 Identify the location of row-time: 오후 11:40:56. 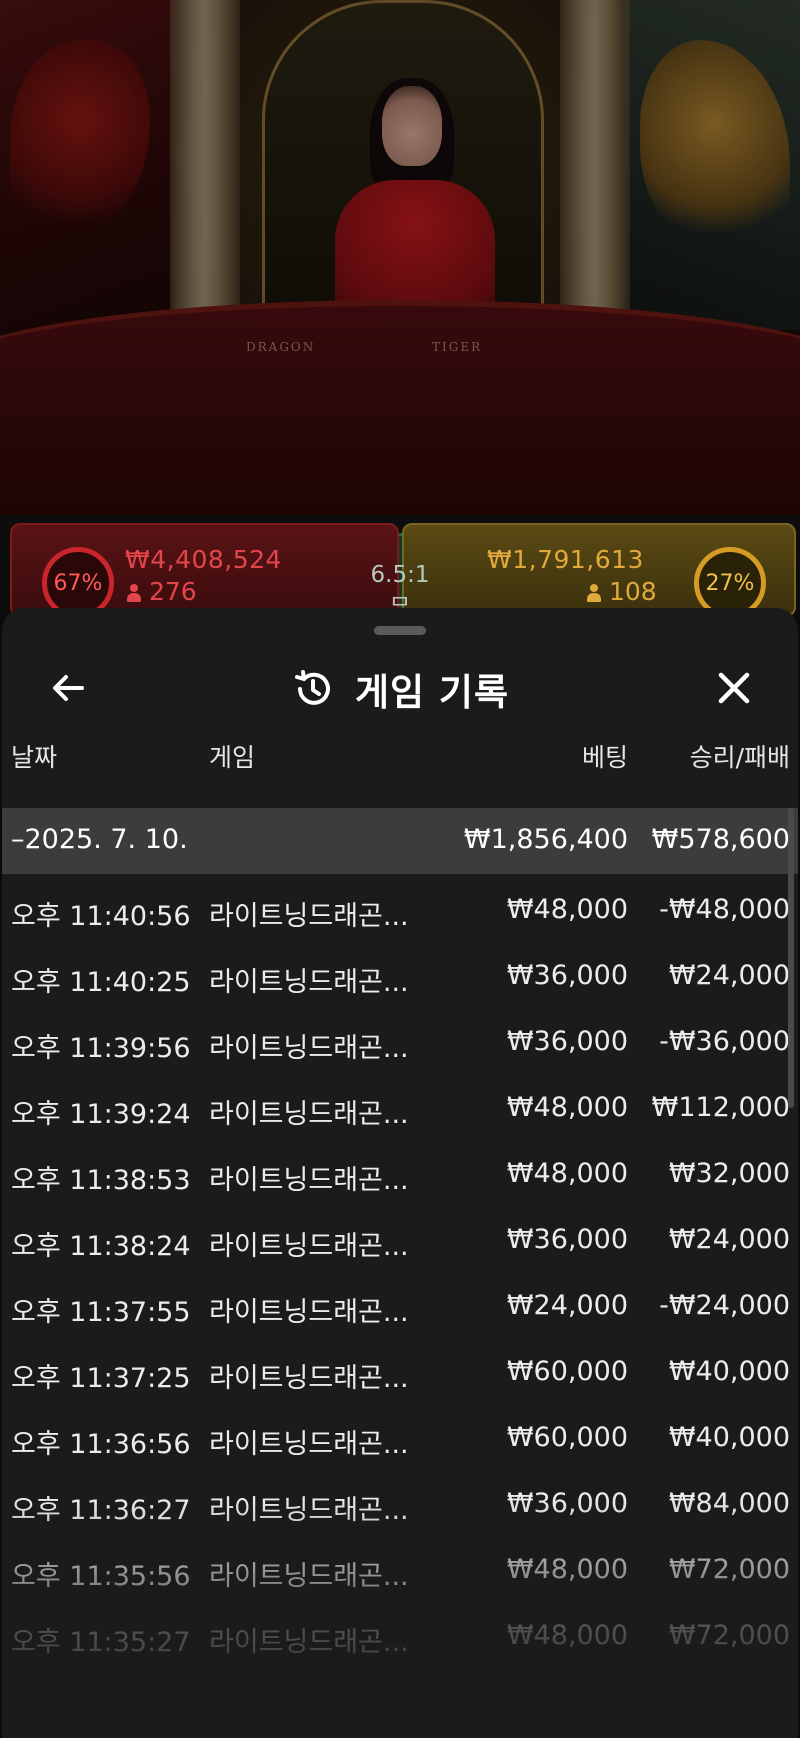
(101, 916).